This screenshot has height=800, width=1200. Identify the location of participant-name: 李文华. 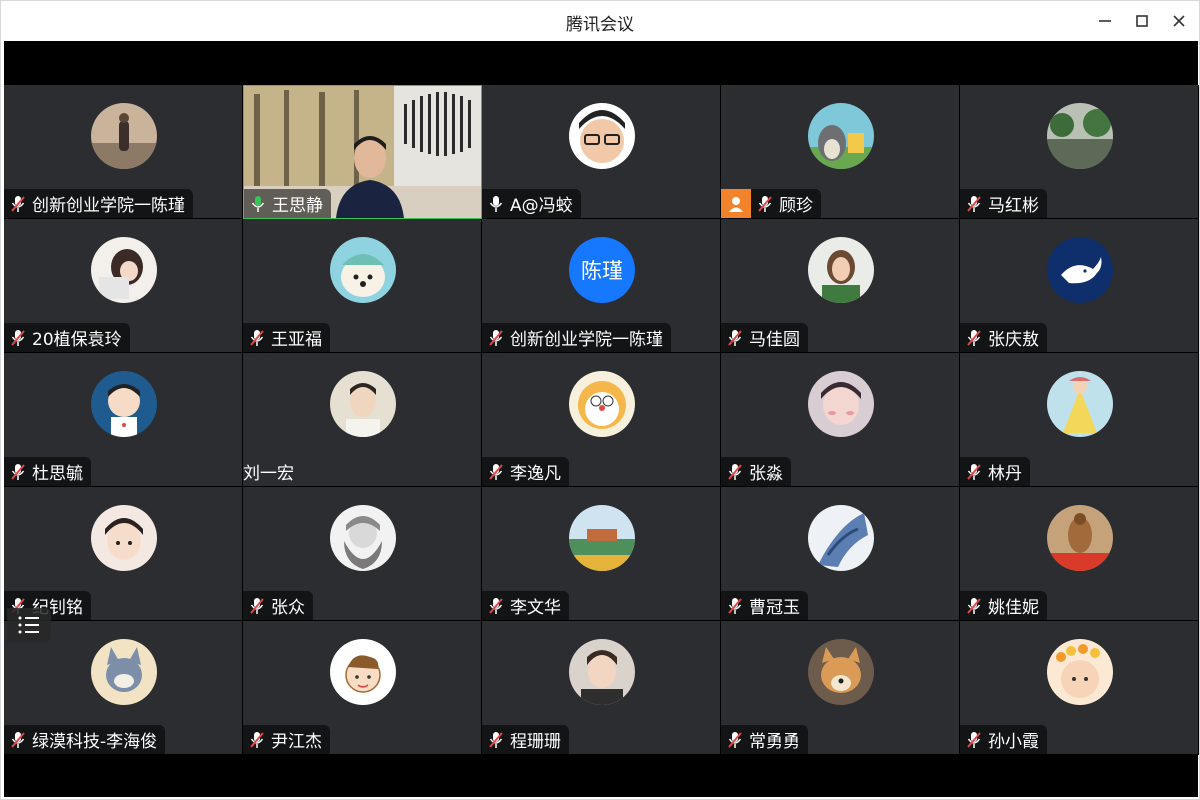
(535, 608).